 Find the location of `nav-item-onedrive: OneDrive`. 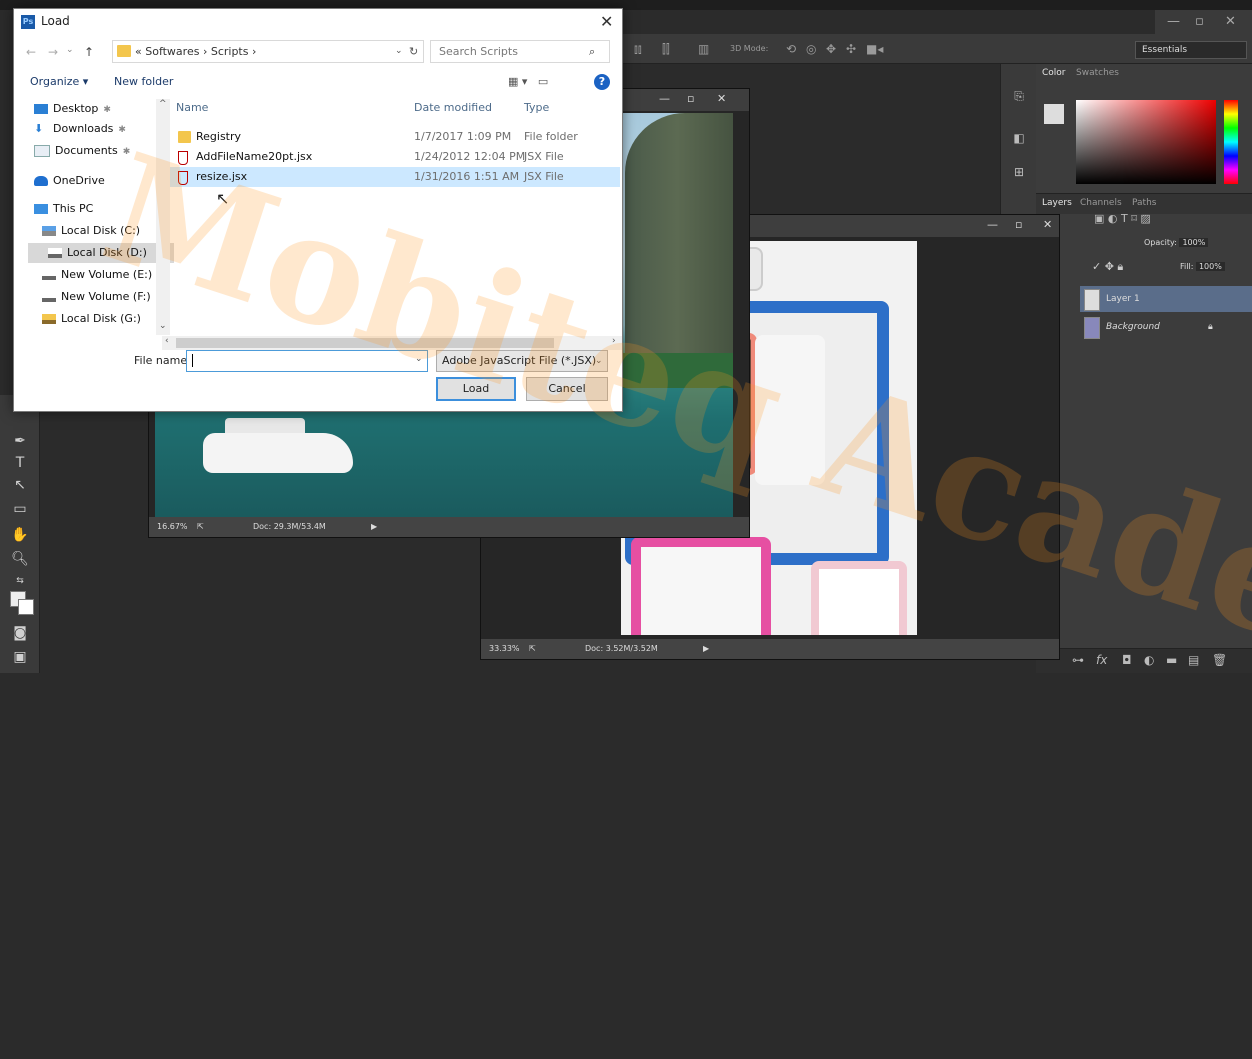

nav-item-onedrive: OneDrive is located at coordinates (69, 181).